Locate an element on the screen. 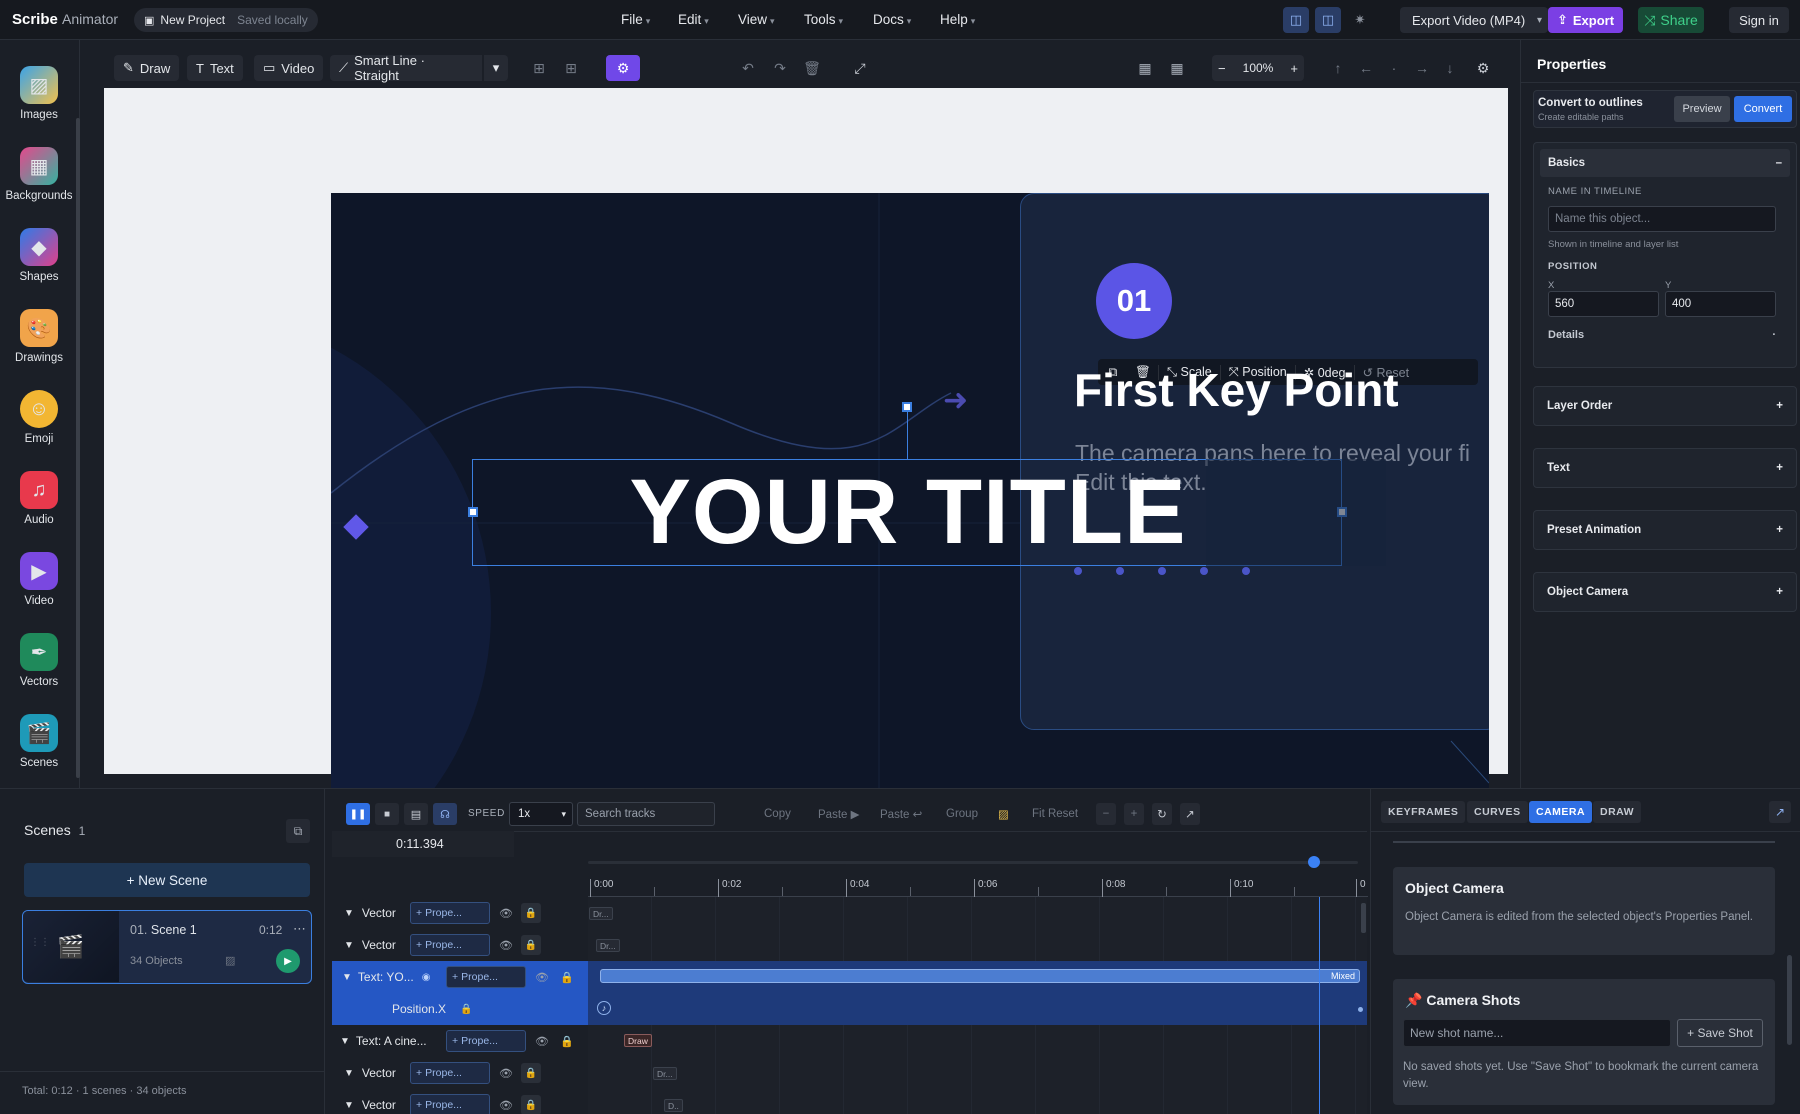 The height and width of the screenshot is (1114, 1800). scrub-handle is located at coordinates (1314, 862).